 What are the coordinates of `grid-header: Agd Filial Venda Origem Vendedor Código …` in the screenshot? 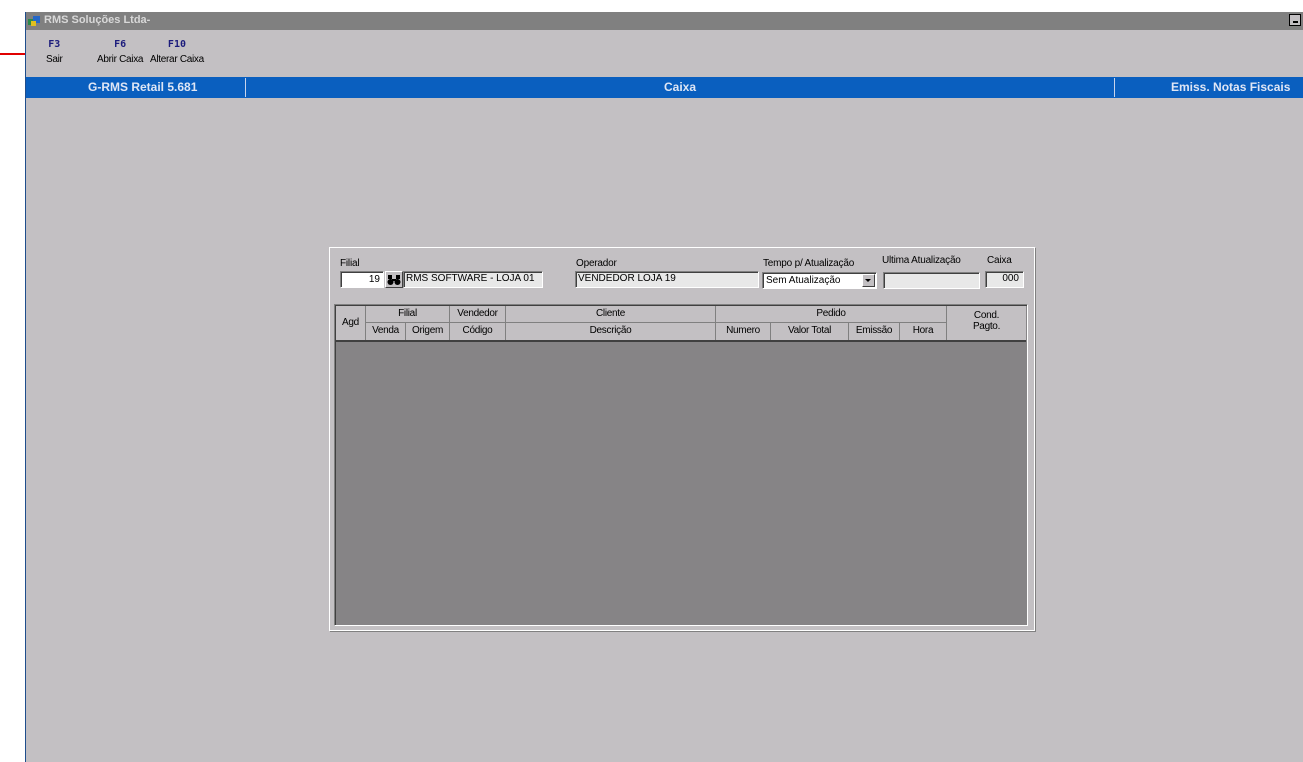 It's located at (681, 324).